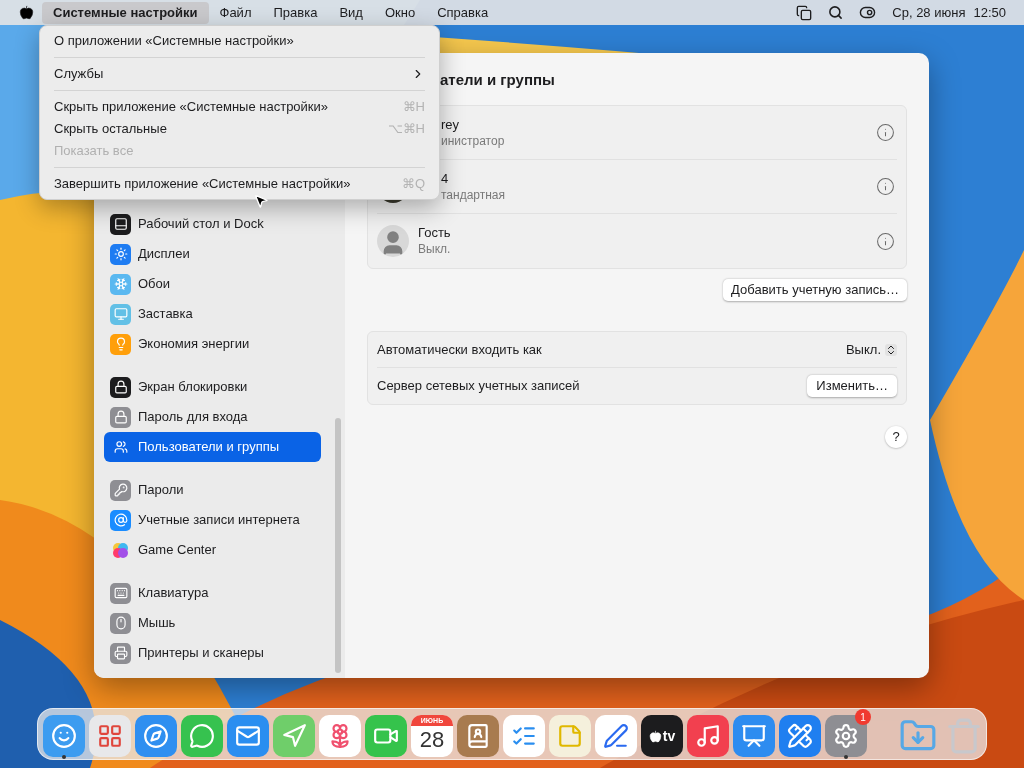 This screenshot has height=768, width=1024. Describe the element at coordinates (445, 178) in the screenshot. I see `user-name: 4` at that location.